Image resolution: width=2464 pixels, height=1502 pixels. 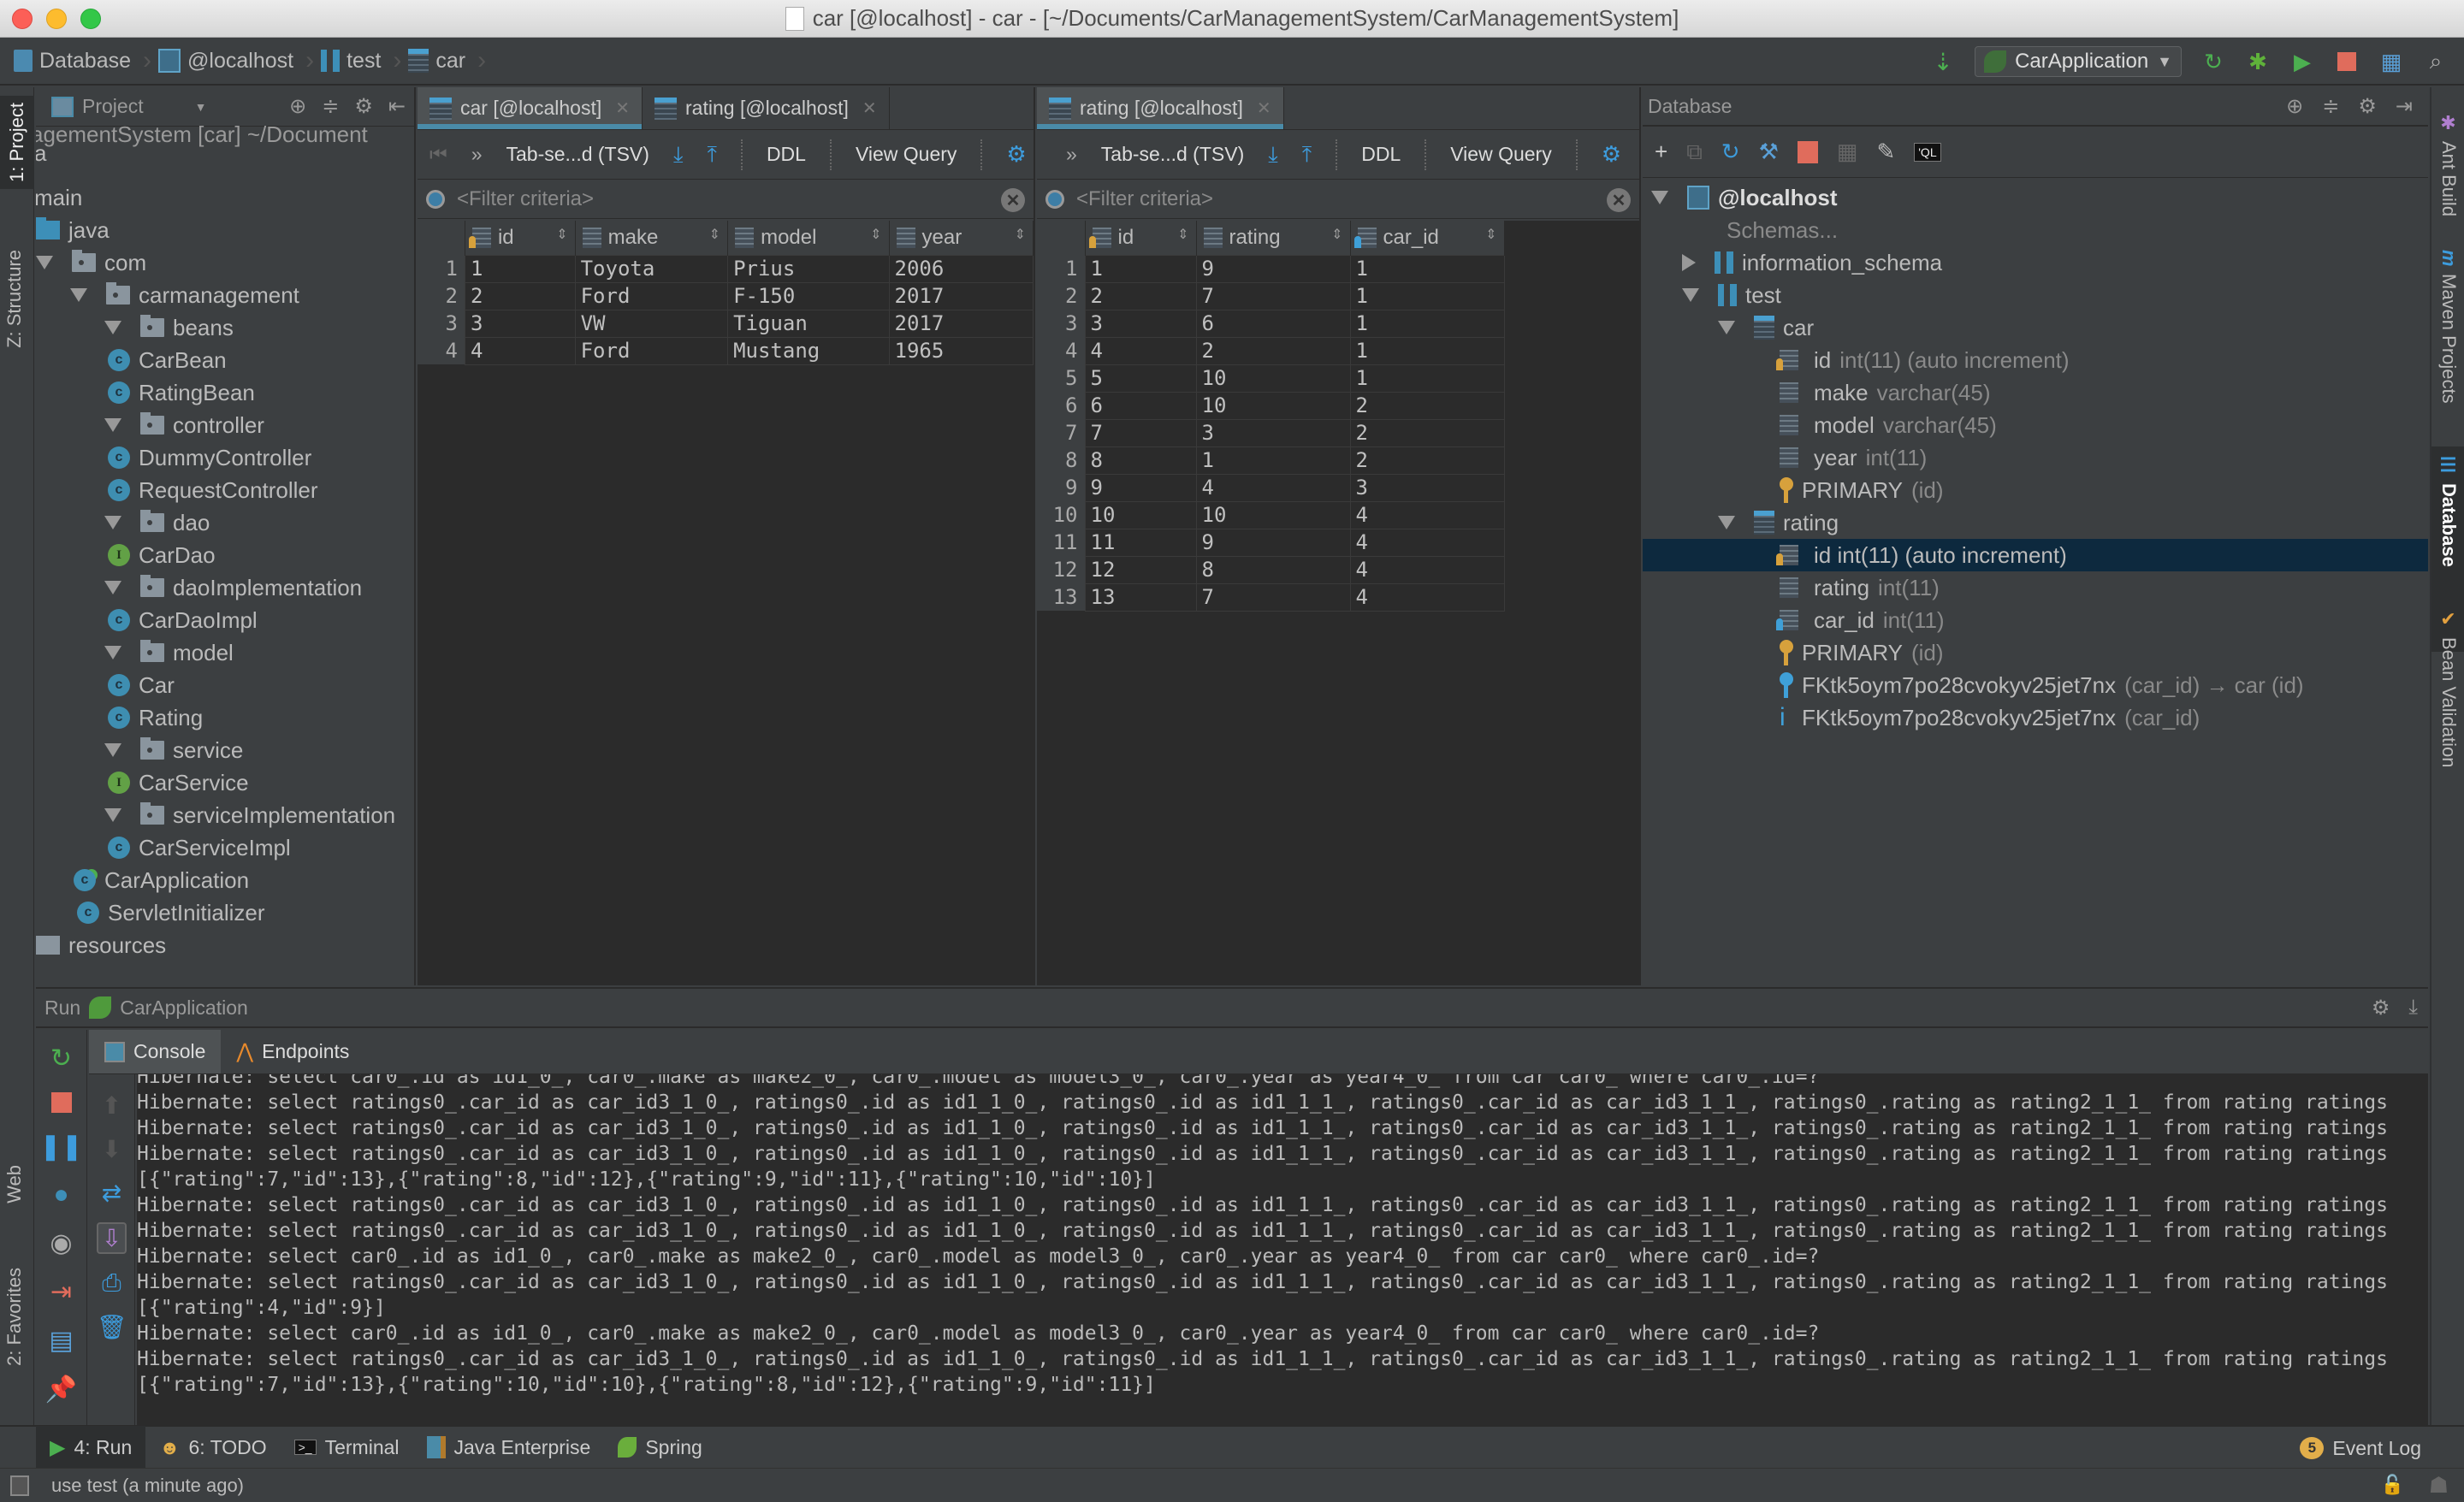 What do you see at coordinates (1271, 514) in the screenshot?
I see `table-row: 10 10 10 4` at bounding box center [1271, 514].